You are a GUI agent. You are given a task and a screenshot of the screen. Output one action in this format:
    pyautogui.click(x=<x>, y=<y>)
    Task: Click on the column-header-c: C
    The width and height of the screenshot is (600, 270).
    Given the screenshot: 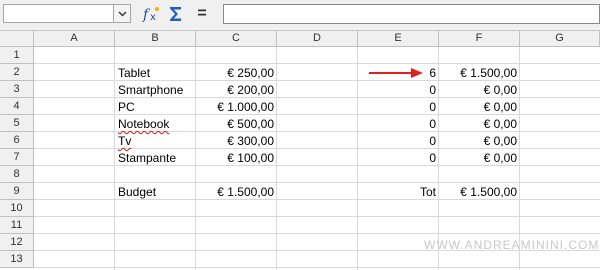 What is the action you would take?
    pyautogui.click(x=236, y=39)
    